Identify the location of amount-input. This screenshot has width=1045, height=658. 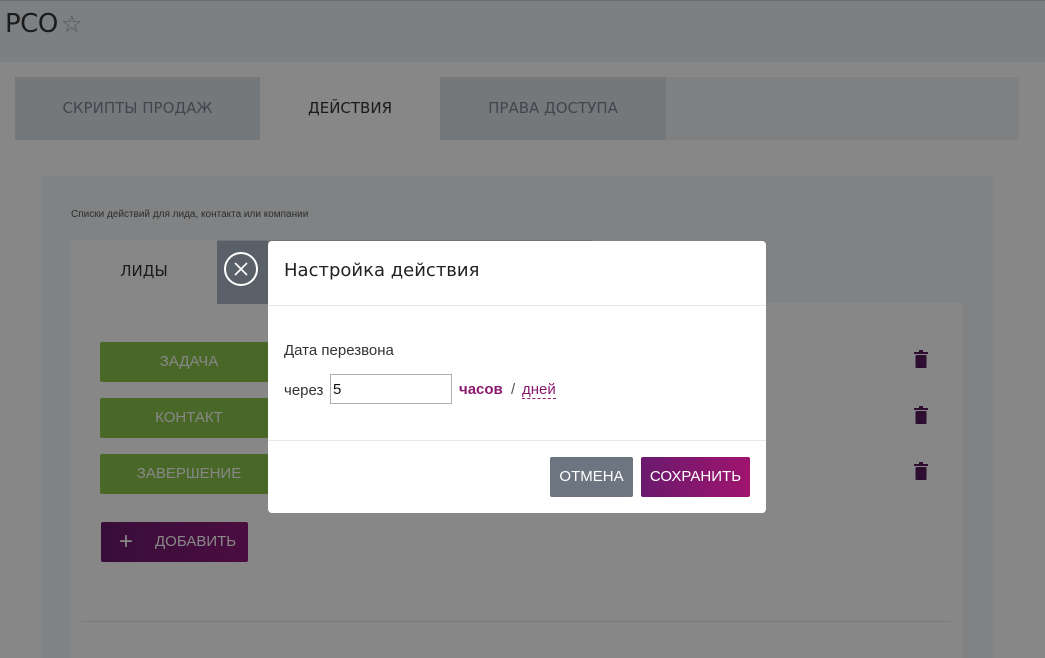
(391, 389).